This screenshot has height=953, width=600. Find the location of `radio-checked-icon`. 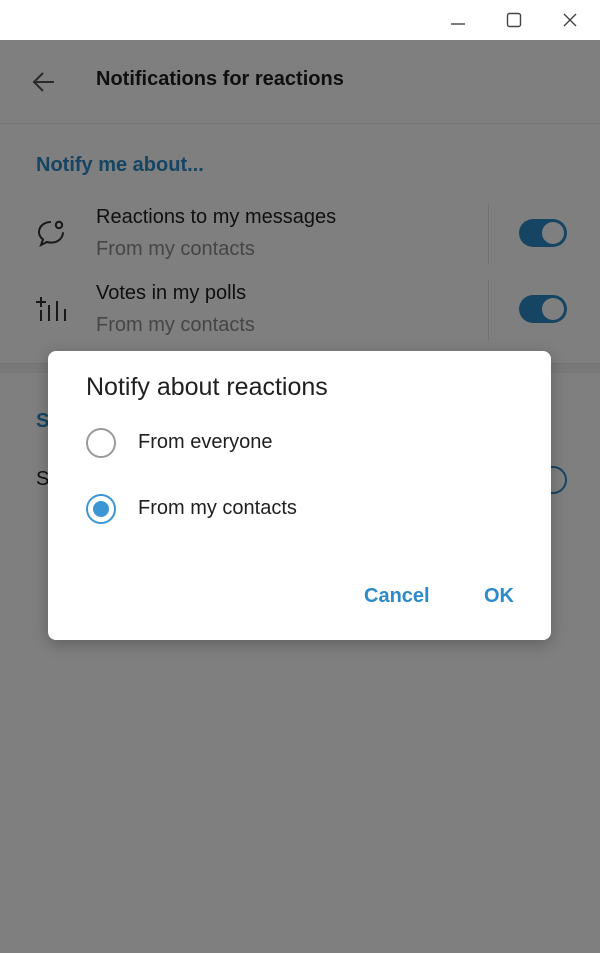

radio-checked-icon is located at coordinates (101, 509).